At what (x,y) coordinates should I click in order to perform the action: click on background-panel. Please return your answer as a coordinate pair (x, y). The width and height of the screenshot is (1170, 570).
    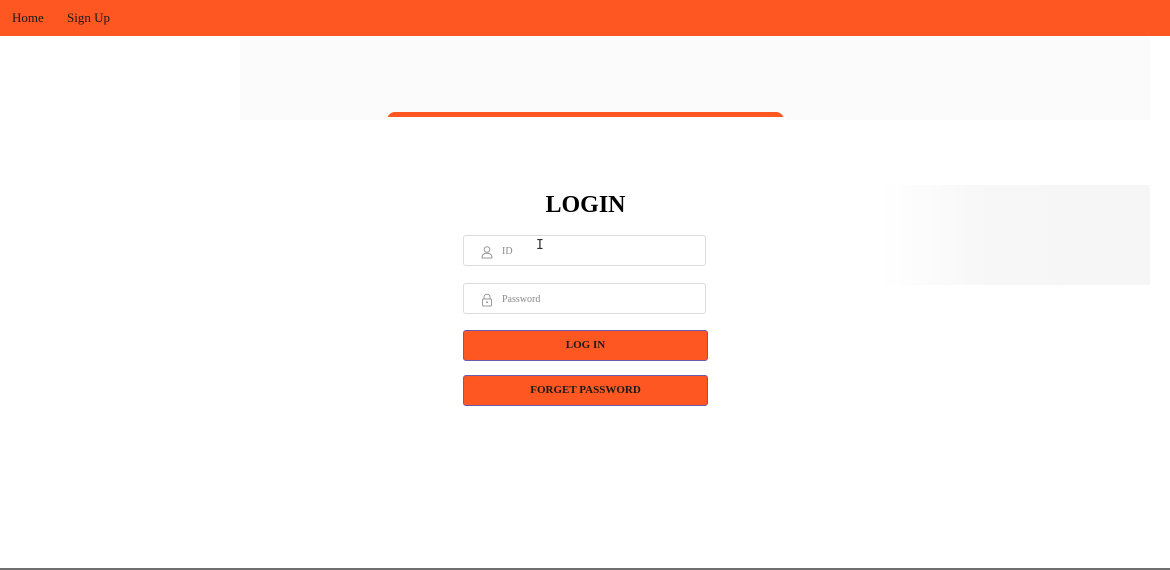
    Looking at the image, I should click on (695, 78).